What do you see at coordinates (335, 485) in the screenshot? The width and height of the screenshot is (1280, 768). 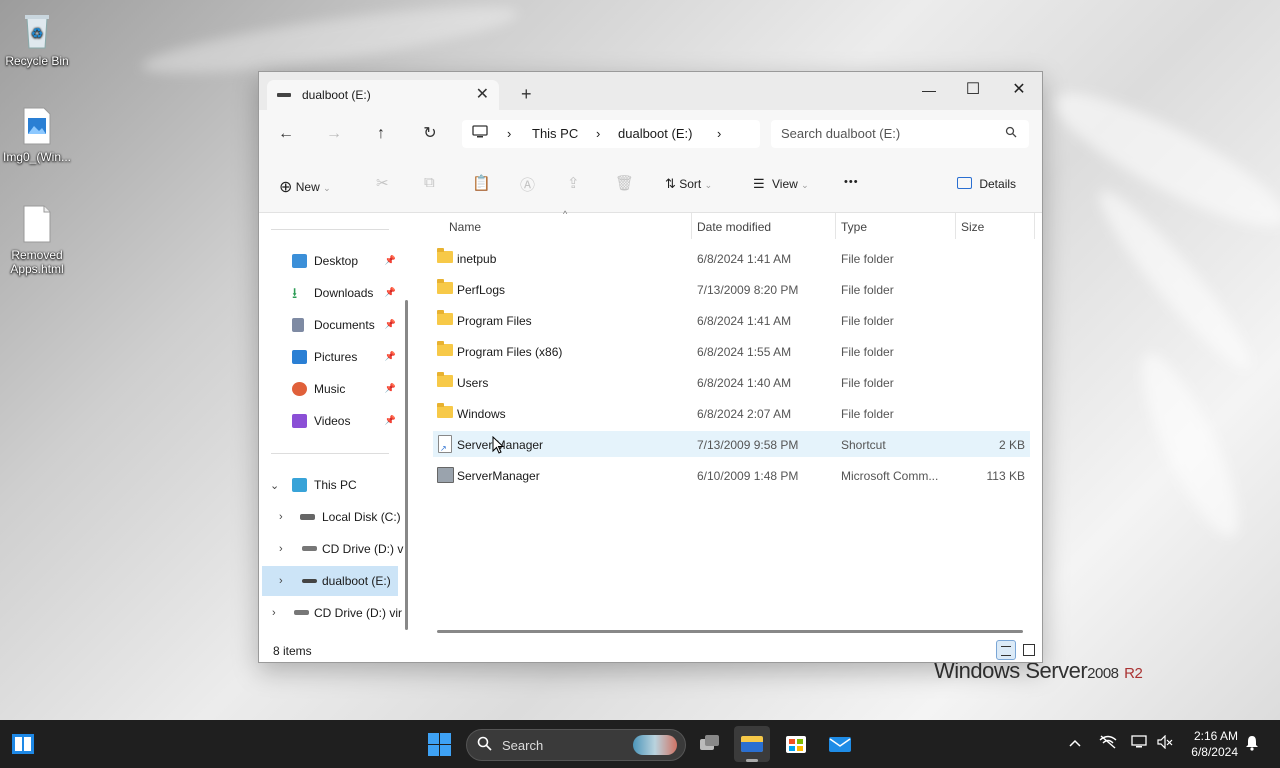 I see `sidebar-item-label: This PC` at bounding box center [335, 485].